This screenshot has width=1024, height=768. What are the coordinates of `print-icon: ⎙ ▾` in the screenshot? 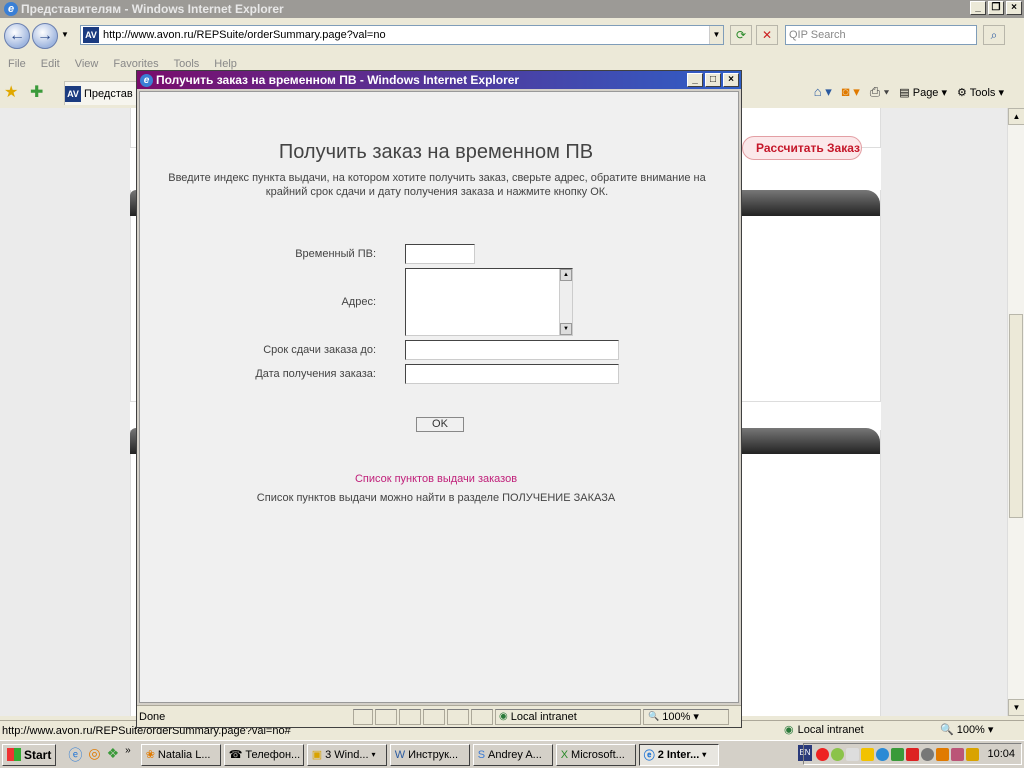 It's located at (879, 92).